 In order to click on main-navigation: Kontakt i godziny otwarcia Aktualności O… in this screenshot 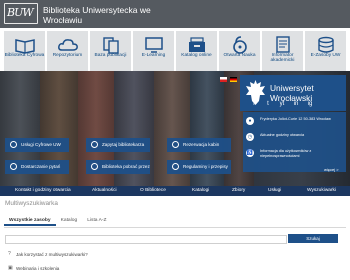, I will do `click(175, 191)`.